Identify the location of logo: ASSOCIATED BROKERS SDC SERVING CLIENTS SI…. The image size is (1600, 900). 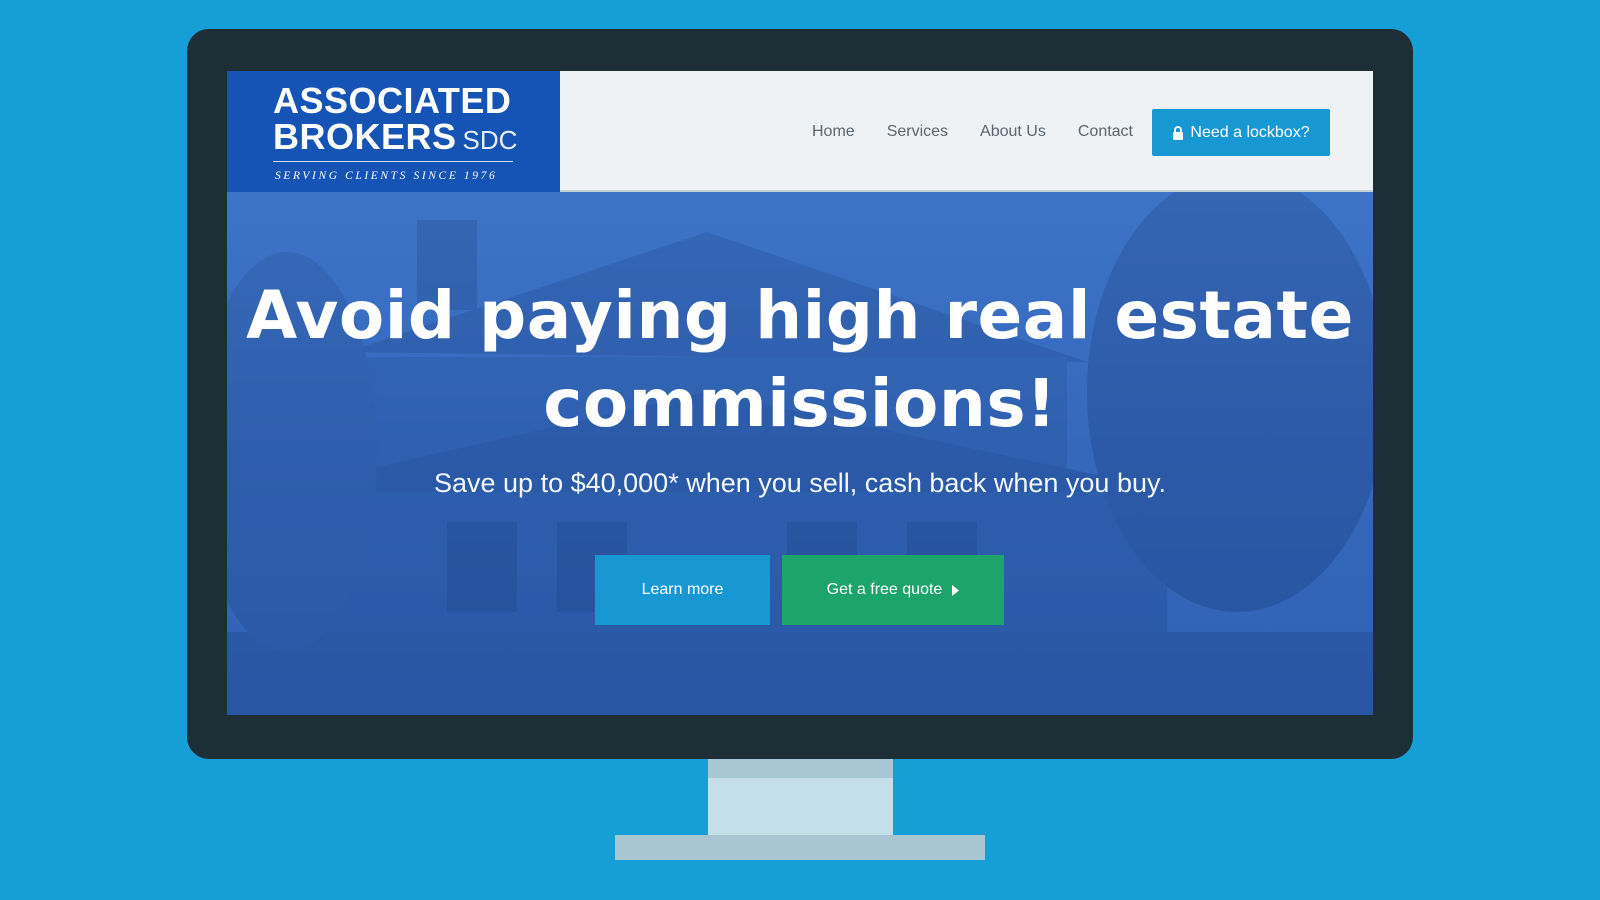
(393, 131).